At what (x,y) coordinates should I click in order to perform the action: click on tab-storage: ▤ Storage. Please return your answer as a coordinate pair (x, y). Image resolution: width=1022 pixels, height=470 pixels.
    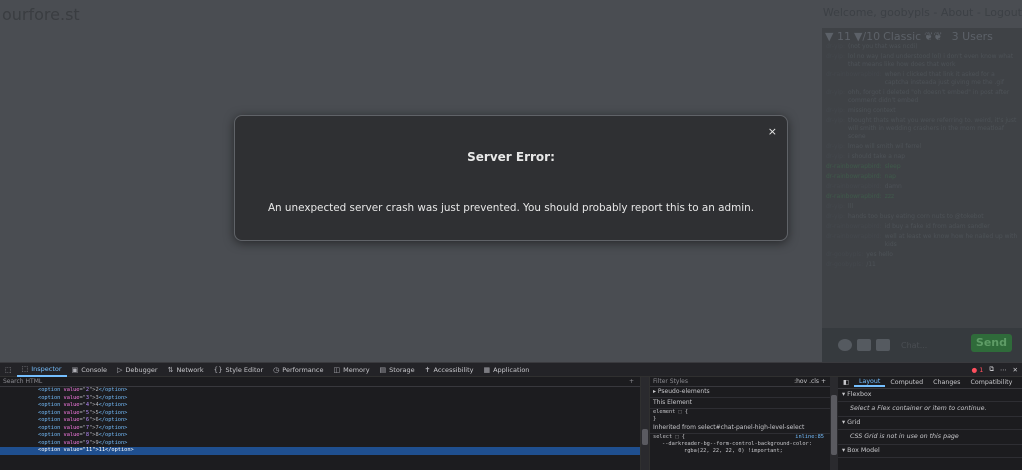
    Looking at the image, I should click on (397, 370).